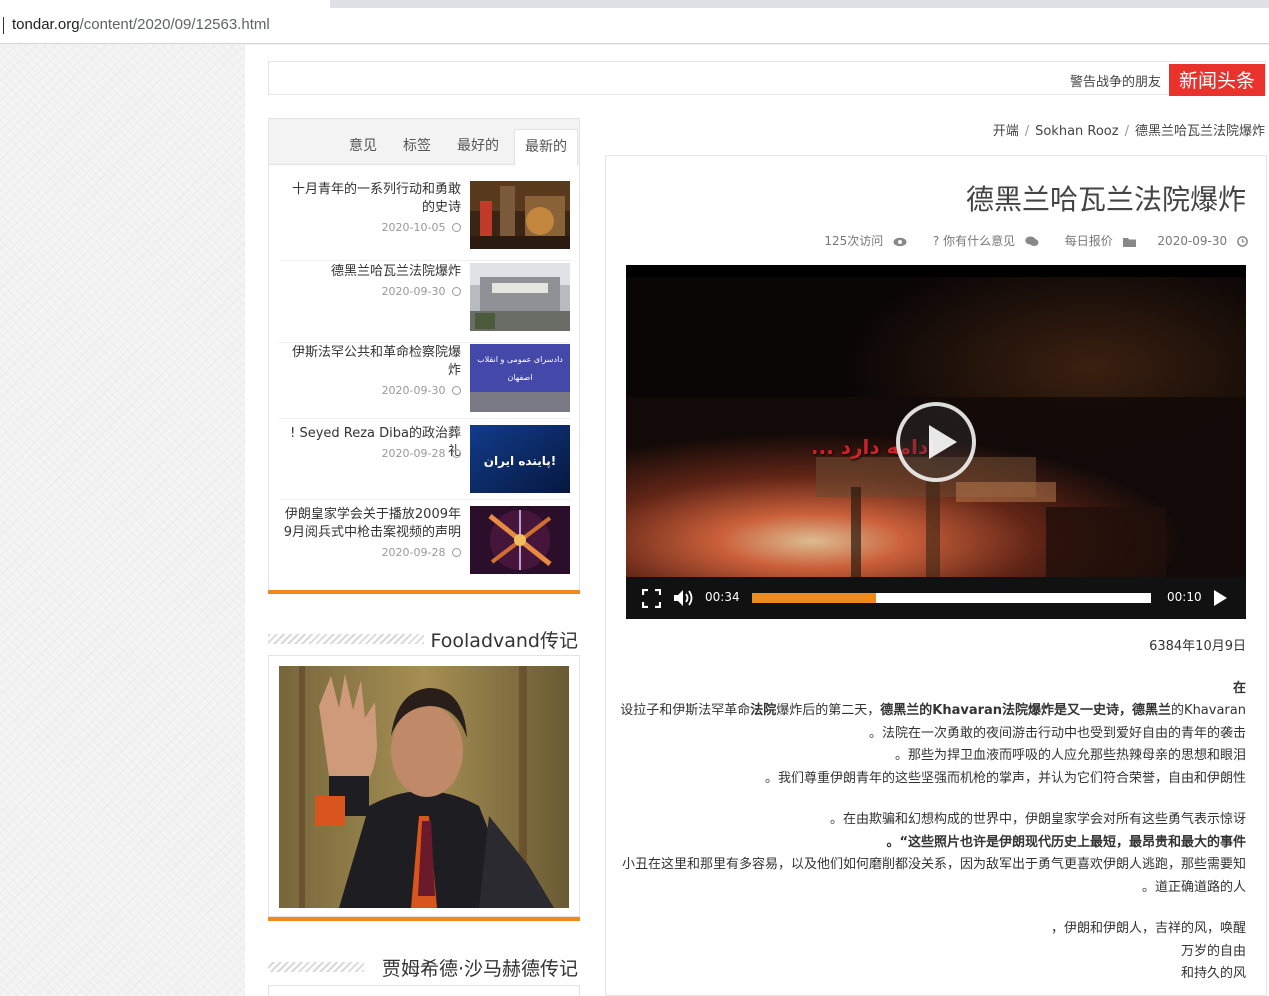  I want to click on thumb-title-text: پاینده ایران!, so click(520, 461).